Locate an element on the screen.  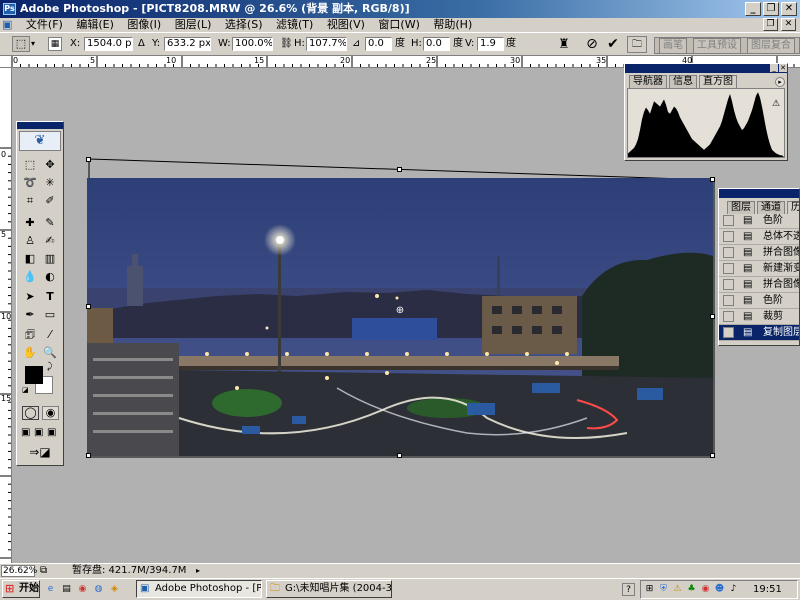
doc-restore-button: ❐ is located at coordinates (770, 24).